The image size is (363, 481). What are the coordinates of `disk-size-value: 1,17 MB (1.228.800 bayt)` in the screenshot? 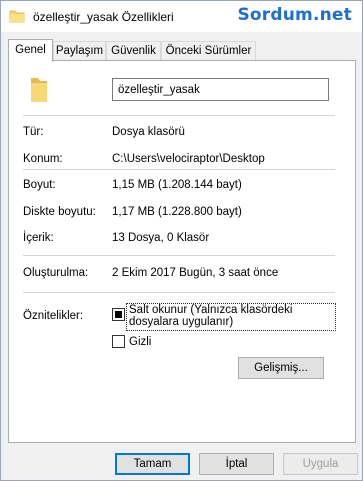 It's located at (177, 212).